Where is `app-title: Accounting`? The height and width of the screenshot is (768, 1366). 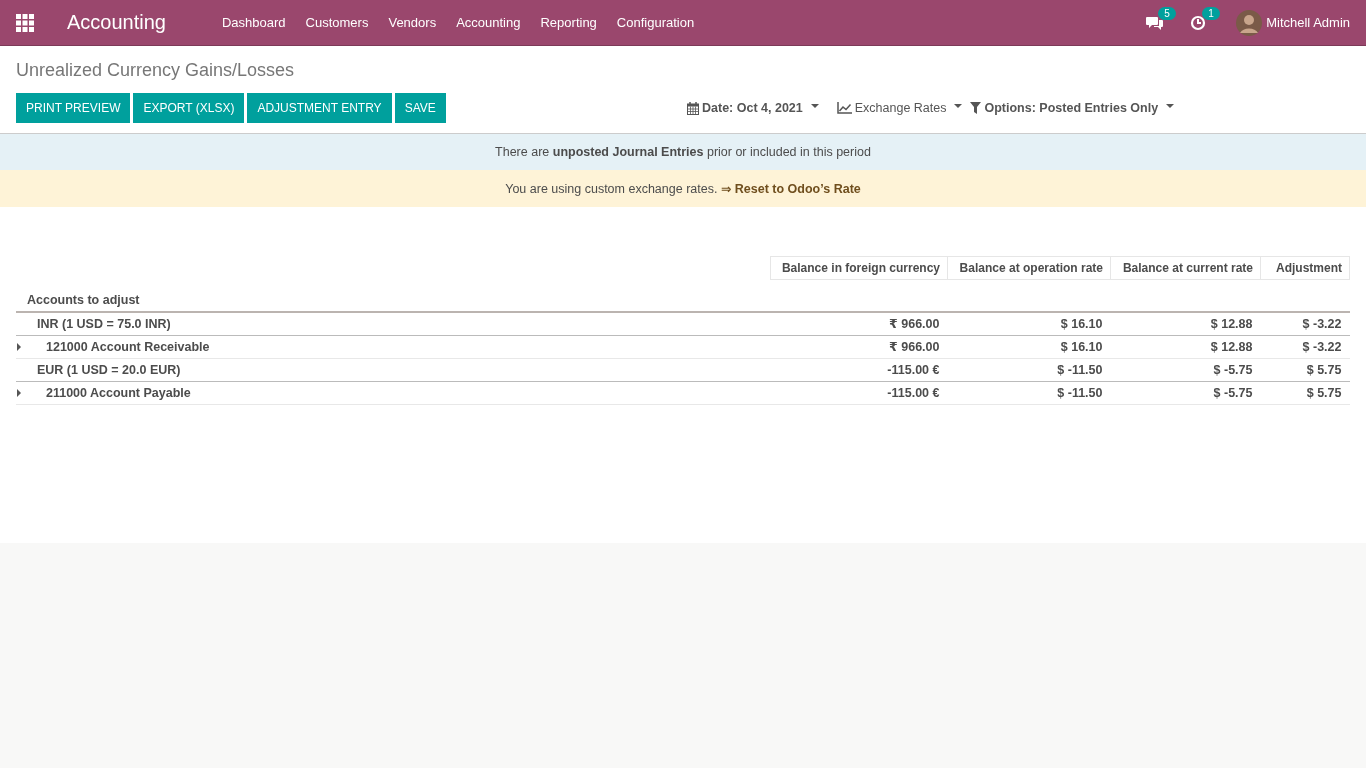 app-title: Accounting is located at coordinates (116, 22).